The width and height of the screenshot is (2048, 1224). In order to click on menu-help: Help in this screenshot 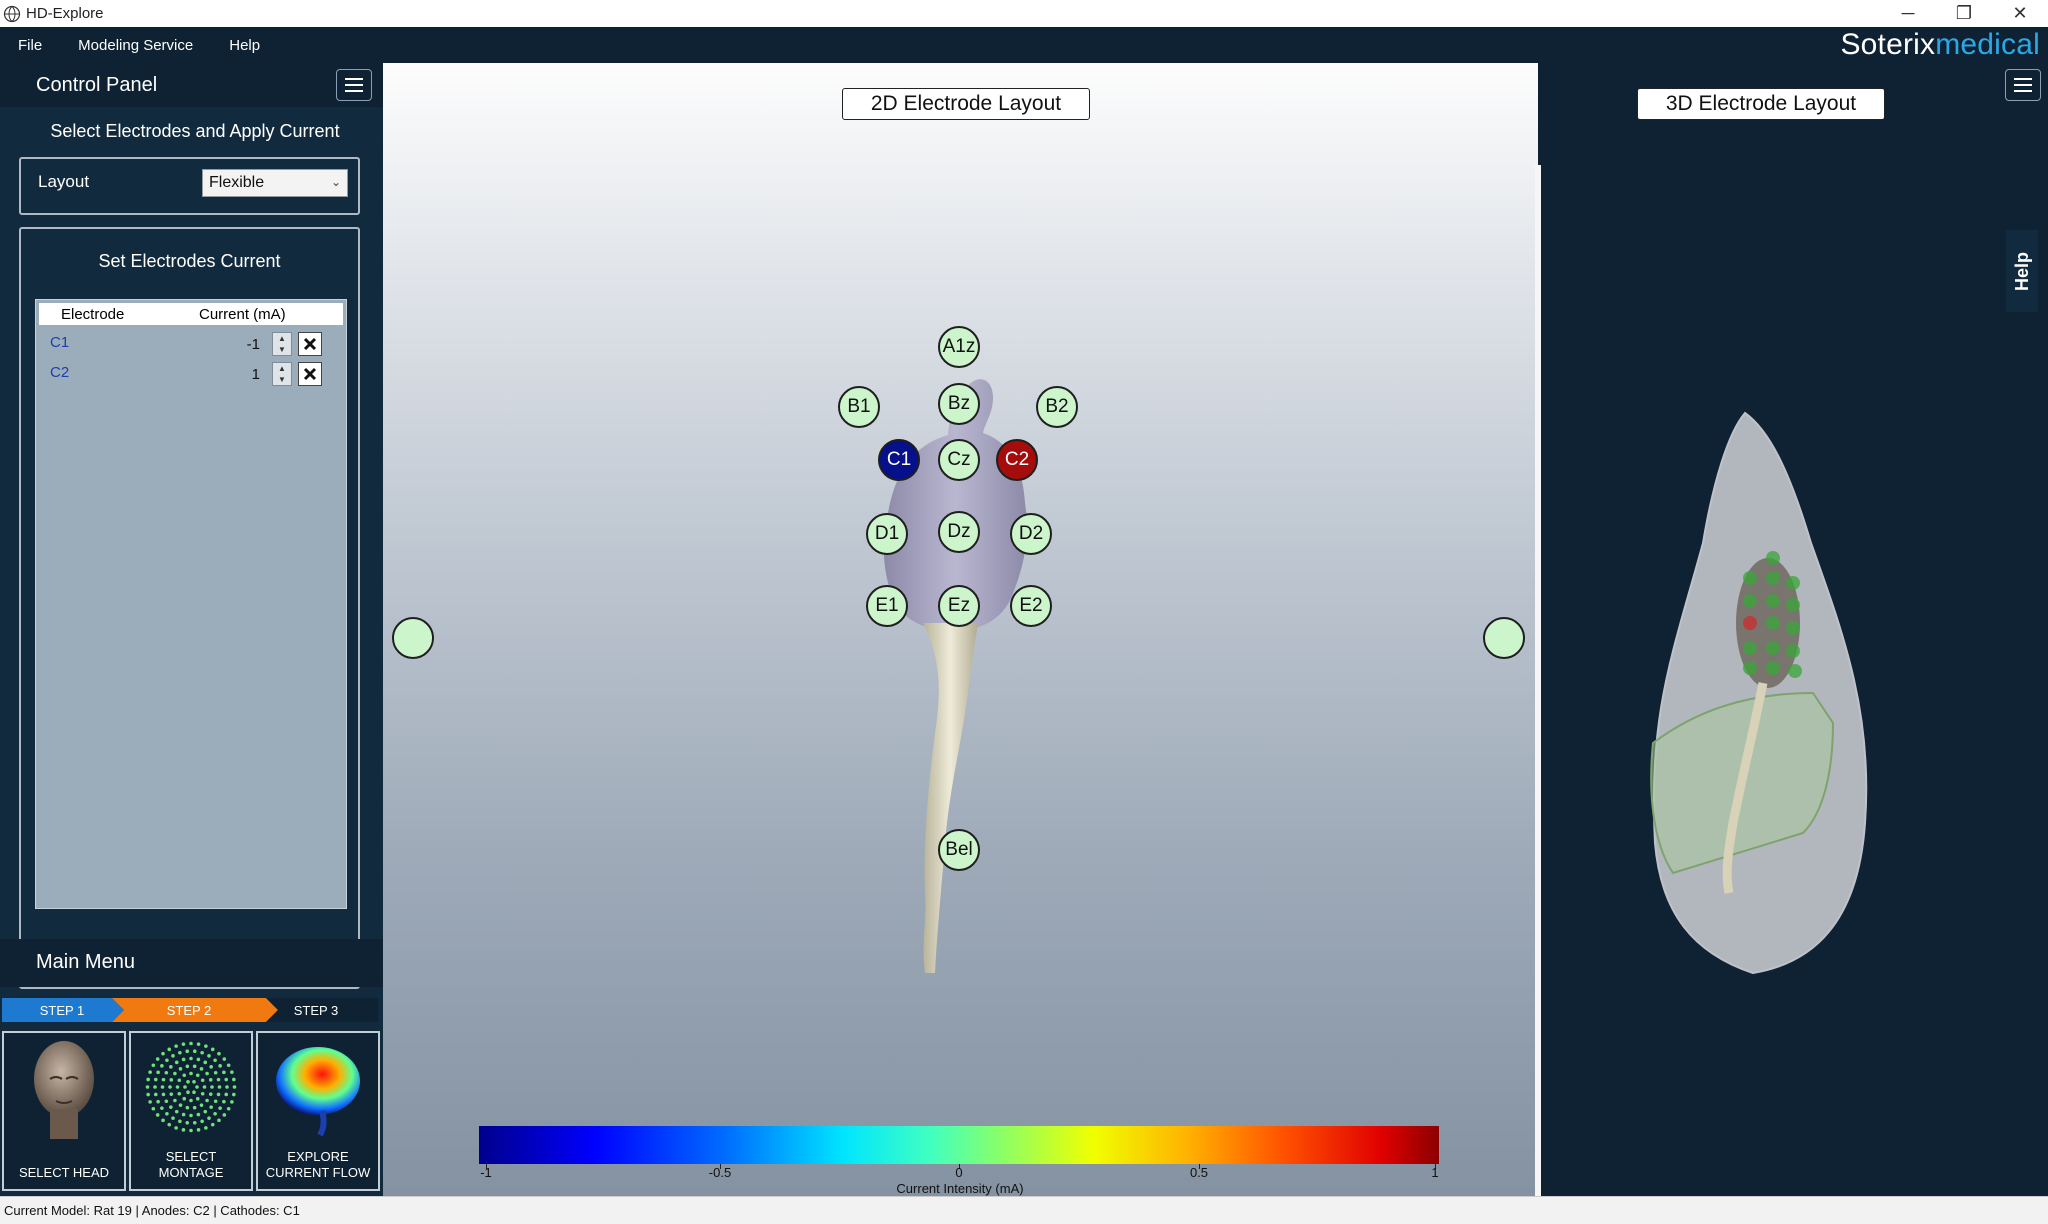, I will do `click(244, 45)`.